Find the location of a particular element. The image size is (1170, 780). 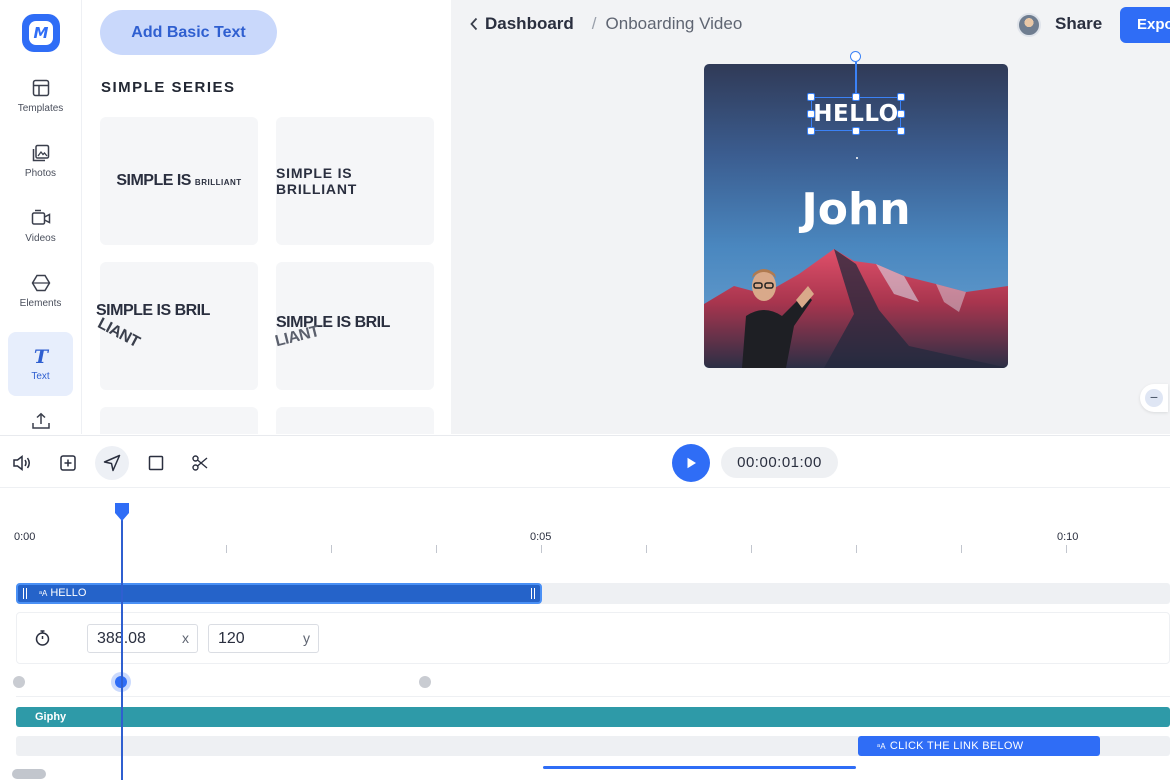

app-logo: M is located at coordinates (41, 33).